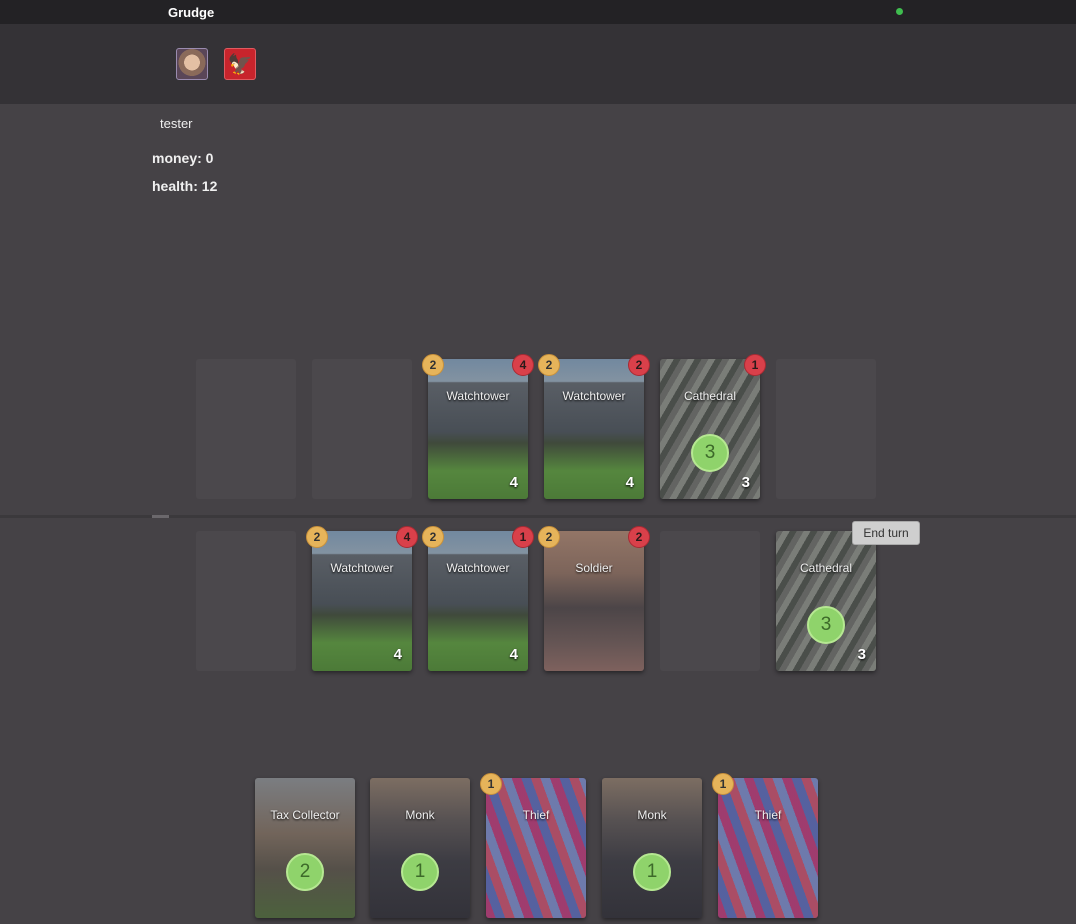 The image size is (1076, 924). What do you see at coordinates (191, 12) in the screenshot?
I see `app-title: Grudge` at bounding box center [191, 12].